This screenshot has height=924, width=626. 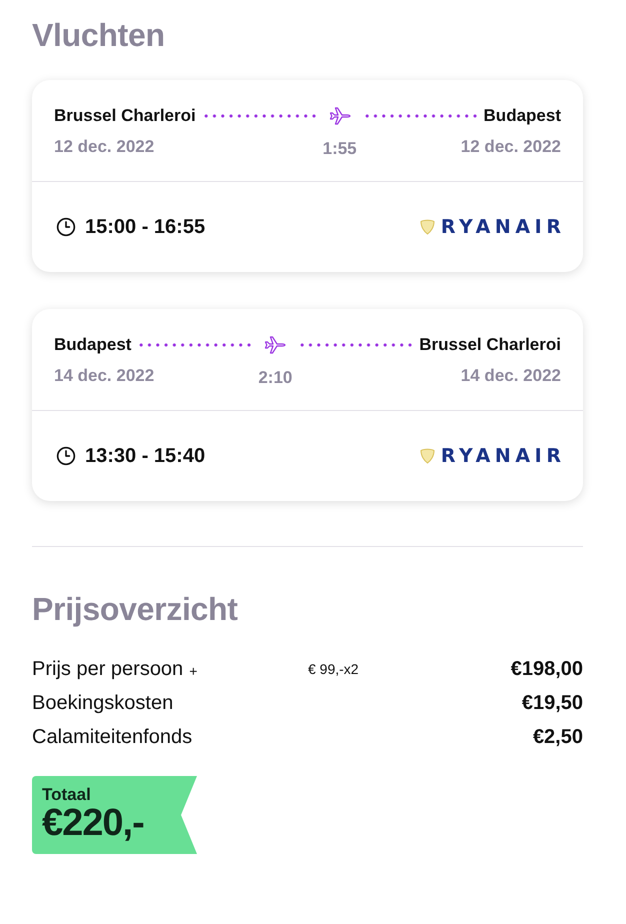 What do you see at coordinates (93, 345) in the screenshot?
I see `origin-city: Budapest` at bounding box center [93, 345].